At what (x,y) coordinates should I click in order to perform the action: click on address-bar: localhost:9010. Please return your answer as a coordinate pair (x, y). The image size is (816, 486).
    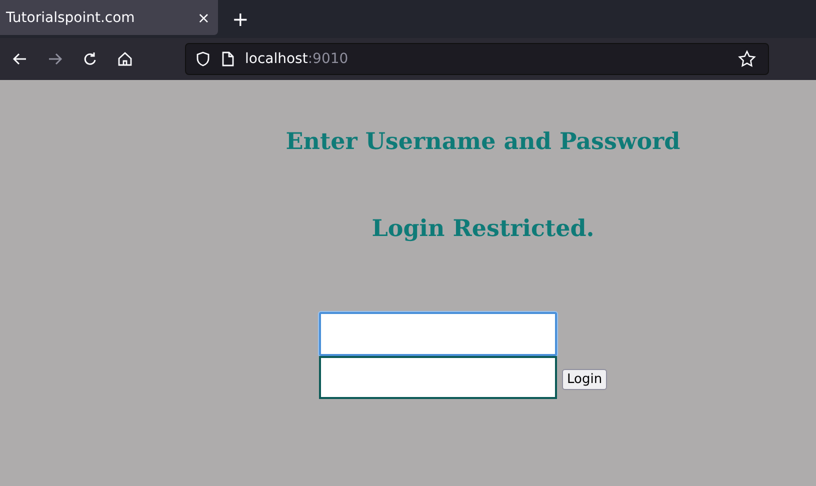
    Looking at the image, I should click on (477, 59).